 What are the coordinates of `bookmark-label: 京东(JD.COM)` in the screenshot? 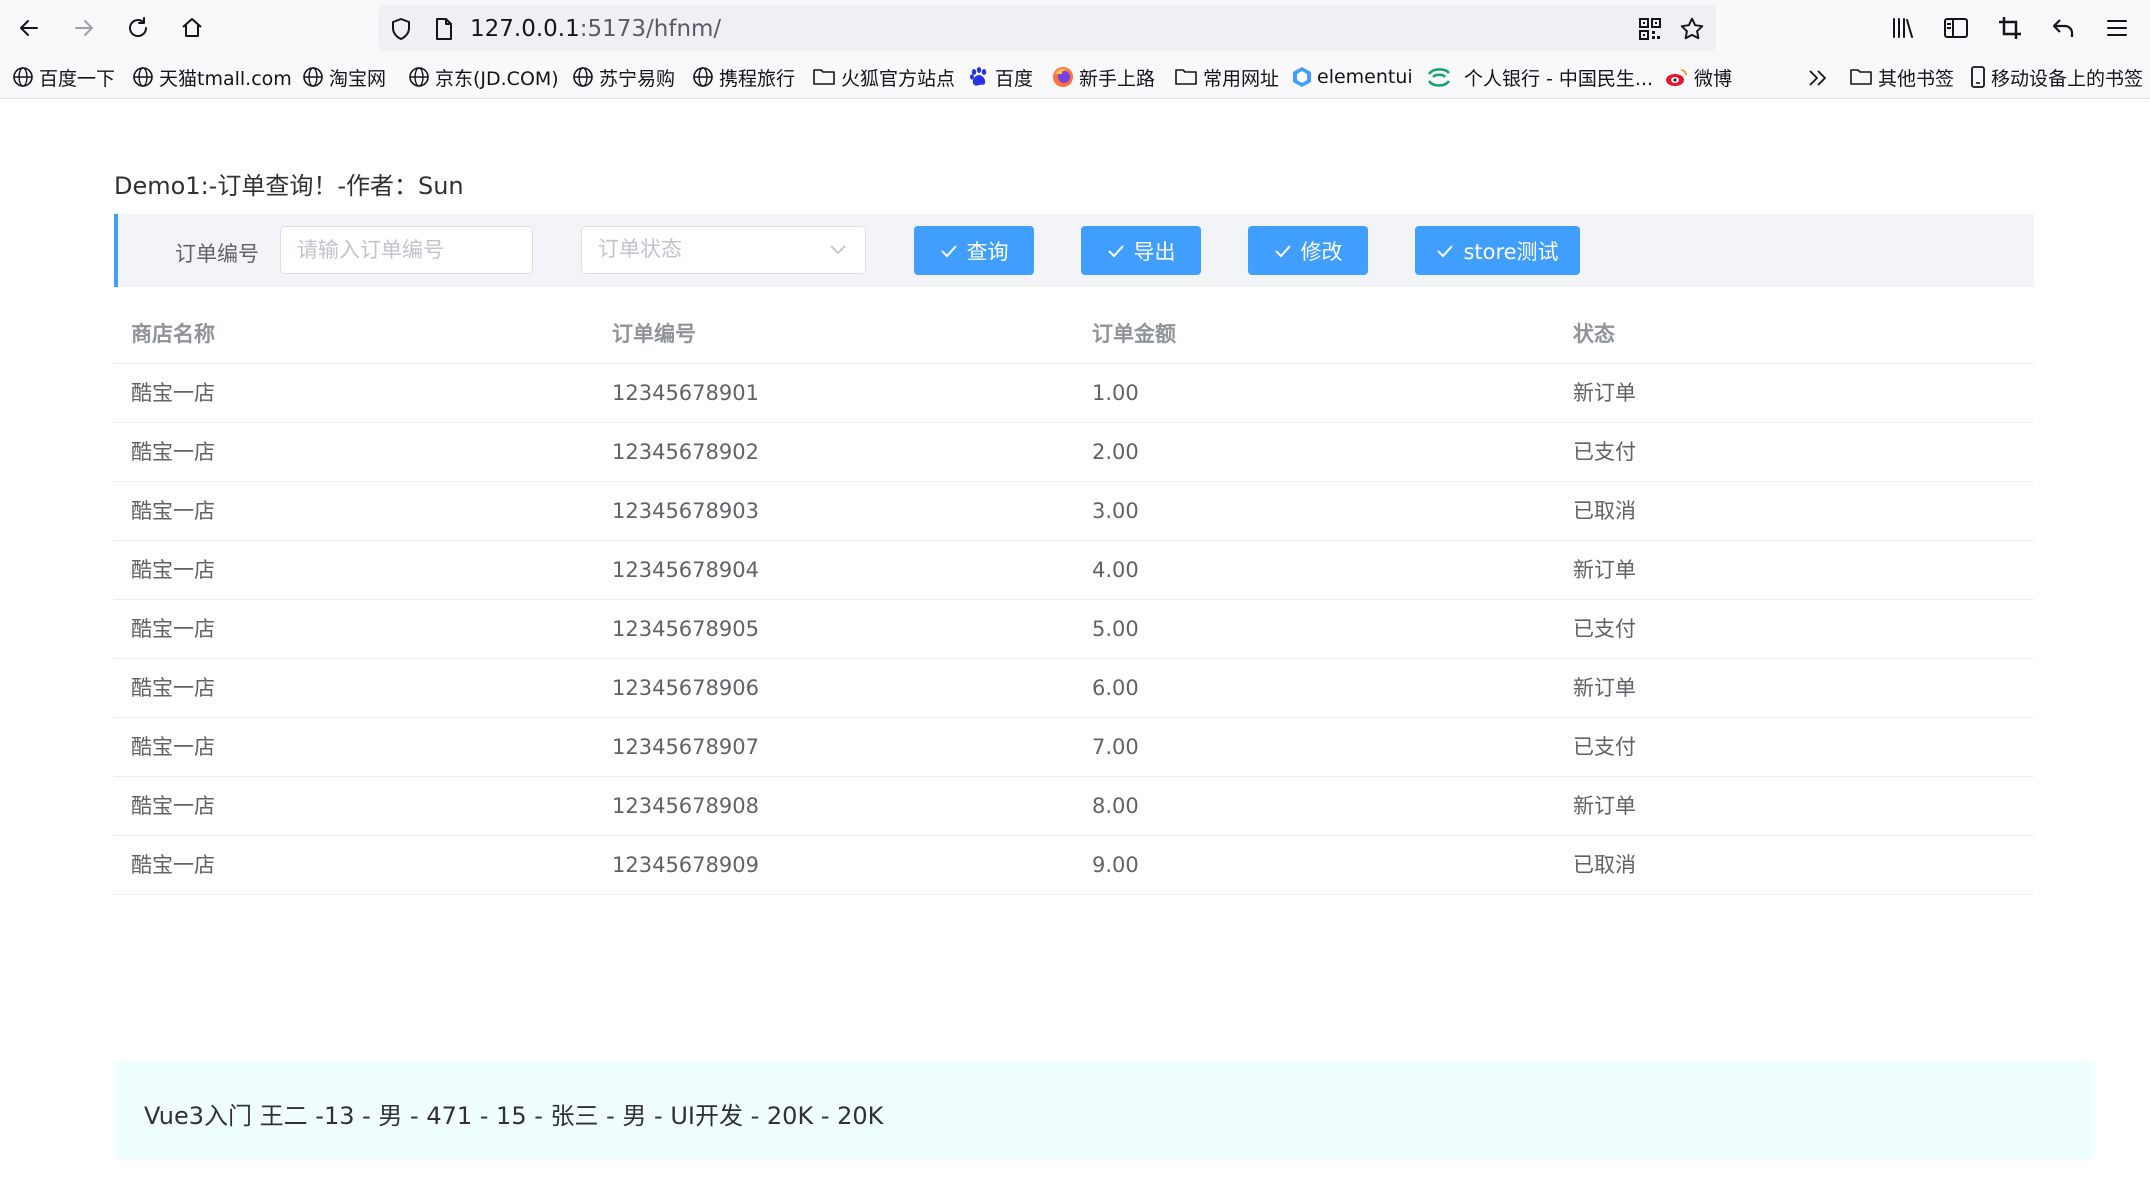 It's located at (497, 78).